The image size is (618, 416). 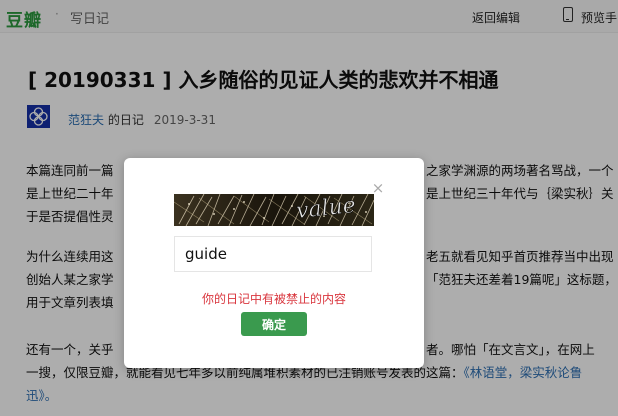 I want to click on confirm-button: 确定, so click(x=274, y=324).